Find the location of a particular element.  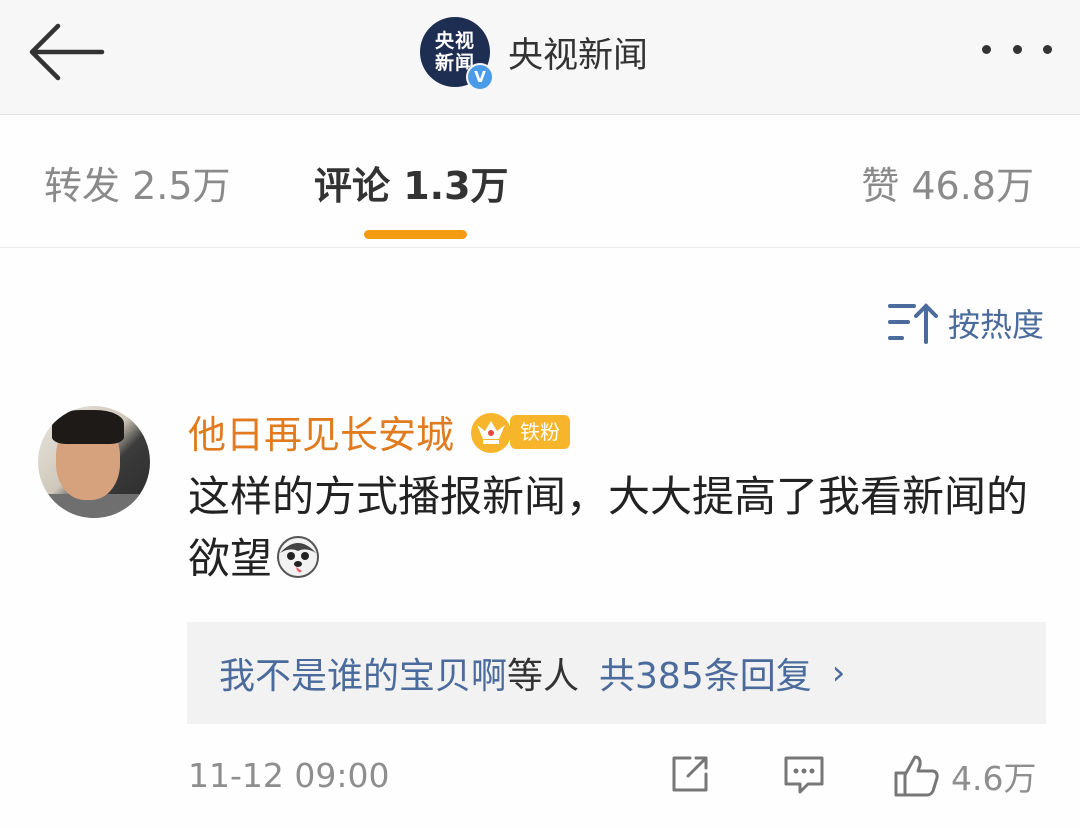

share-icon is located at coordinates (690, 774).